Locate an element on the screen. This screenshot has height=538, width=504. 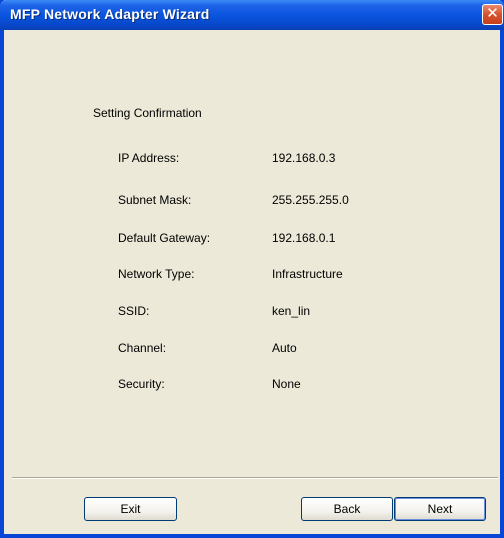
setting-row-default-gateway: Default Gateway: 192.168.0.1 is located at coordinates (252, 239).